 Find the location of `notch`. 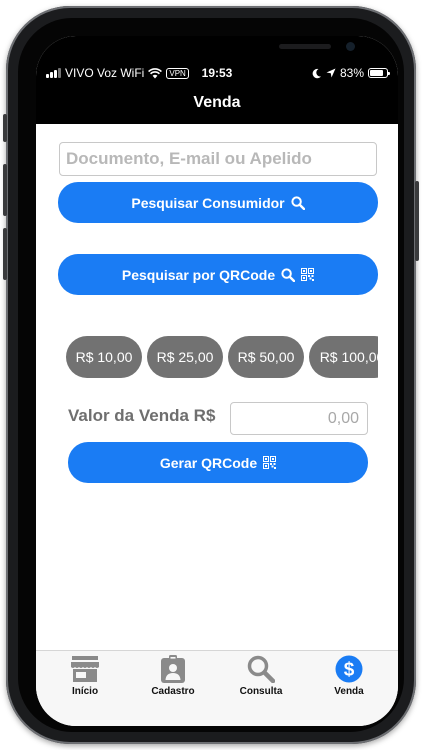

notch is located at coordinates (239, 51).